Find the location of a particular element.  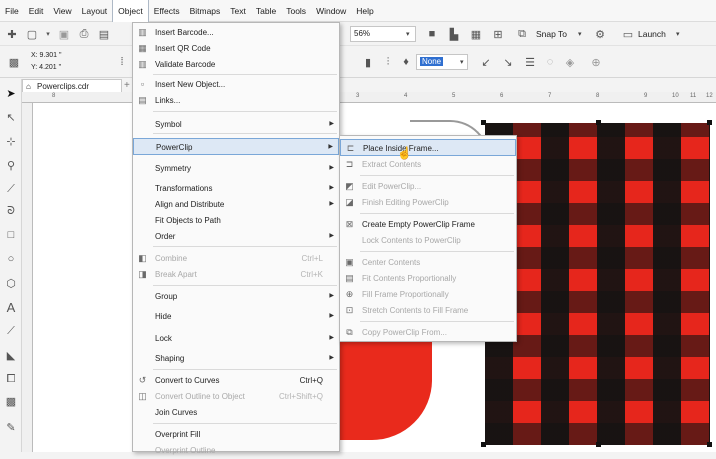

snap-dropdown-icon: ▾ is located at coordinates (580, 34).